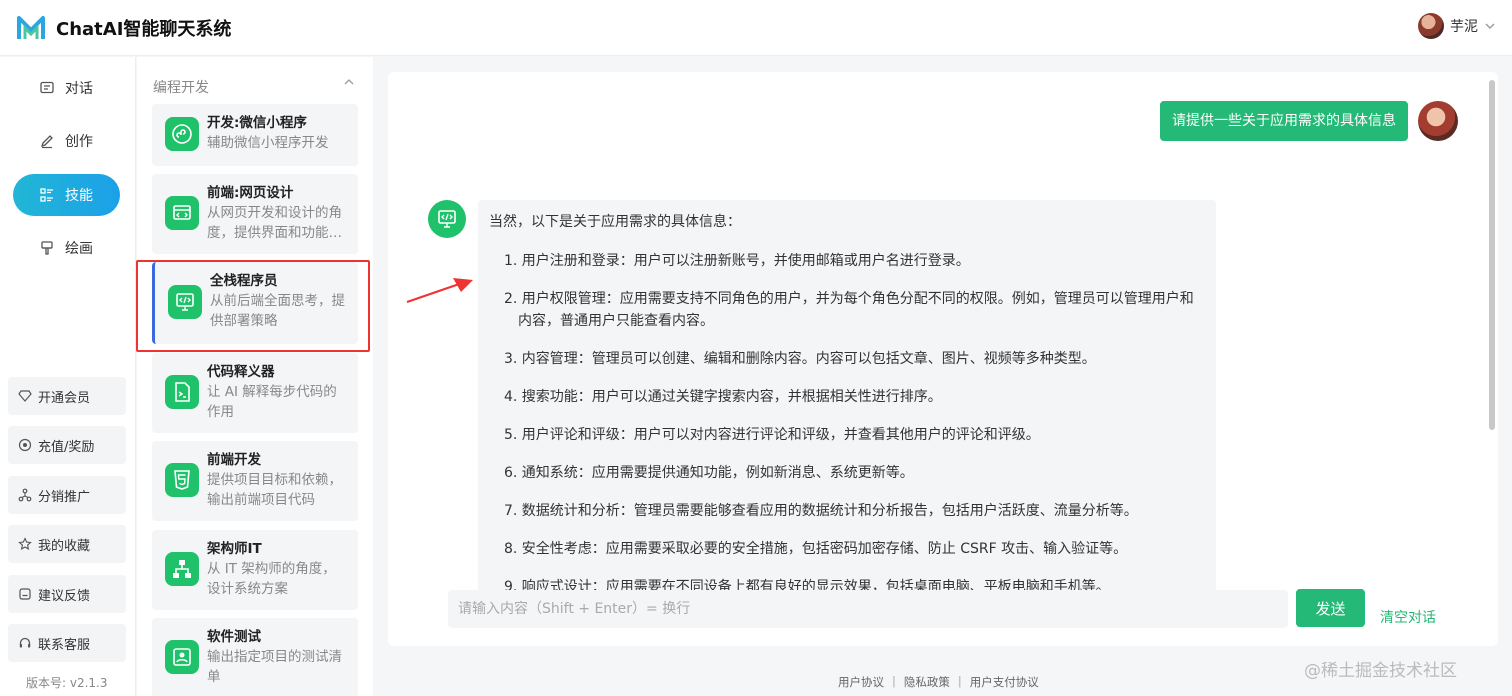 The width and height of the screenshot is (1512, 696). I want to click on version-label: 版本号: v2.1.3, so click(67, 683).